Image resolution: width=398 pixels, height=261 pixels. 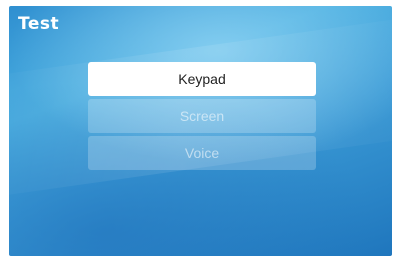 I want to click on menu-item-label: Screen, so click(x=202, y=116).